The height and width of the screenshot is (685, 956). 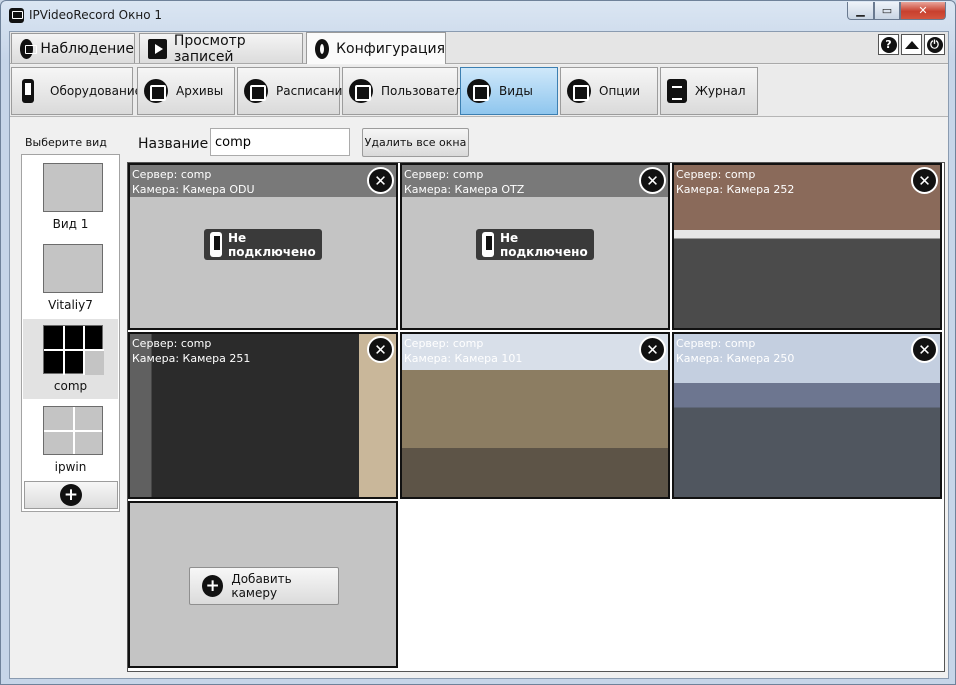 What do you see at coordinates (87, 48) in the screenshot?
I see `tab-label: Наблюдение` at bounding box center [87, 48].